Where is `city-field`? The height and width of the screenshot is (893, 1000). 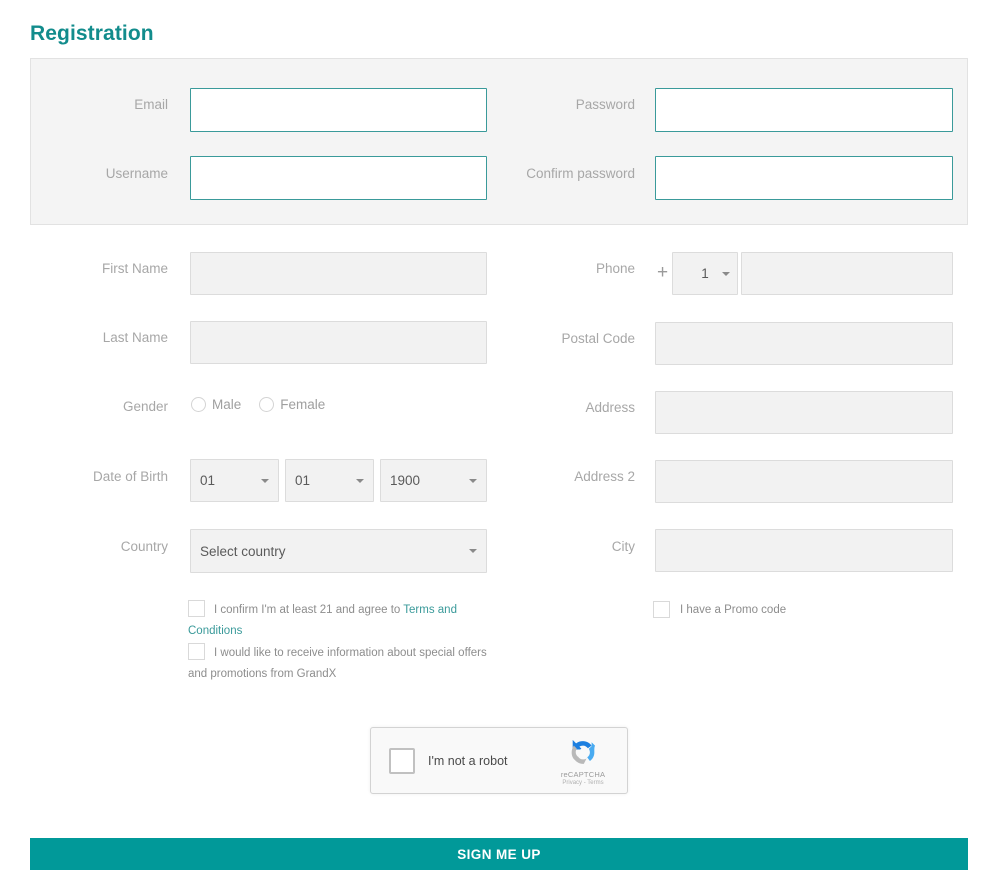
city-field is located at coordinates (804, 550).